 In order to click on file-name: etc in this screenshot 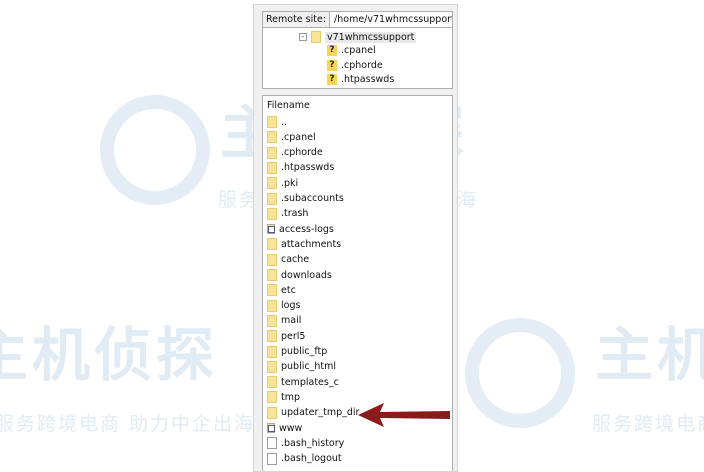, I will do `click(288, 290)`.